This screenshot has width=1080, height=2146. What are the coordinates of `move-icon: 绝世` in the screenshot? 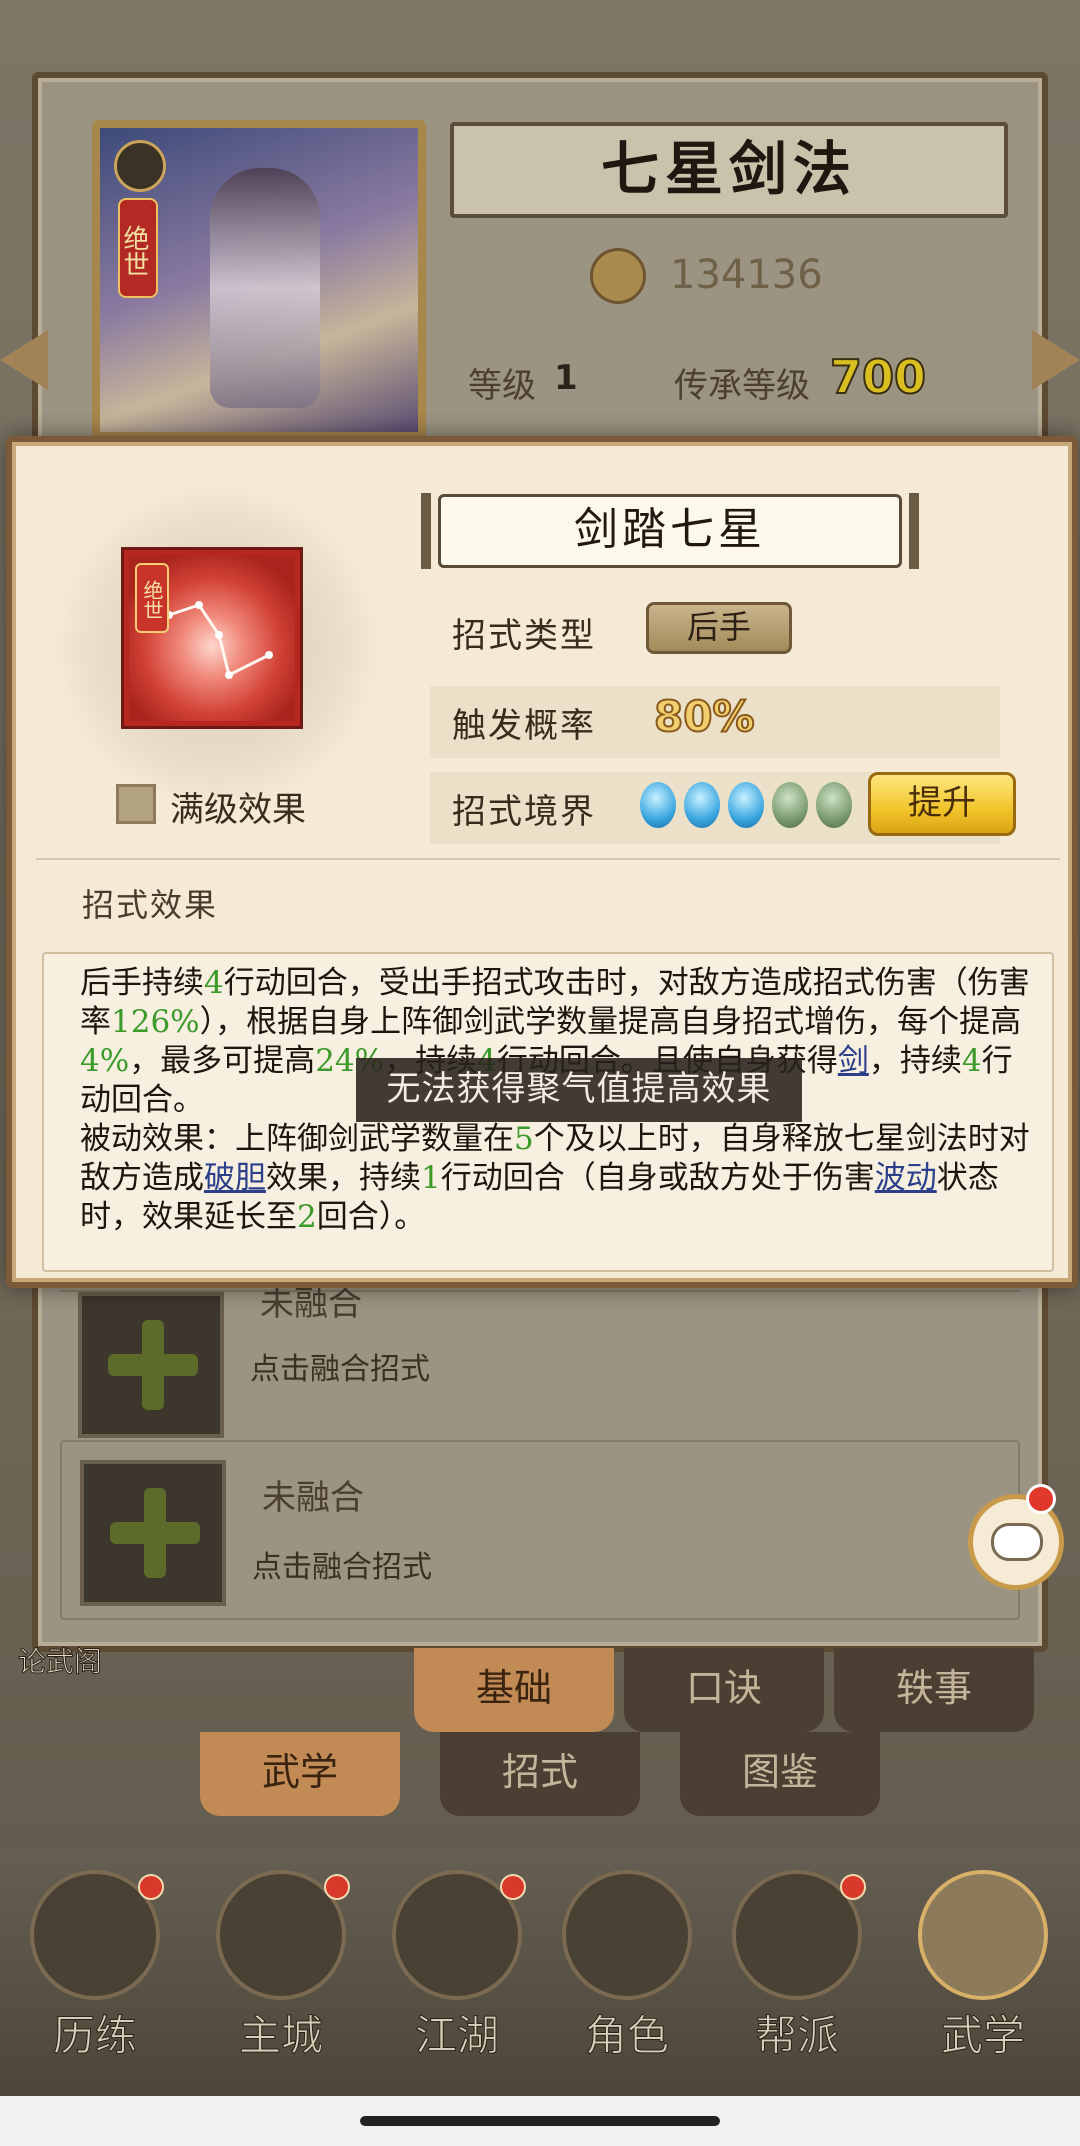 It's located at (212, 638).